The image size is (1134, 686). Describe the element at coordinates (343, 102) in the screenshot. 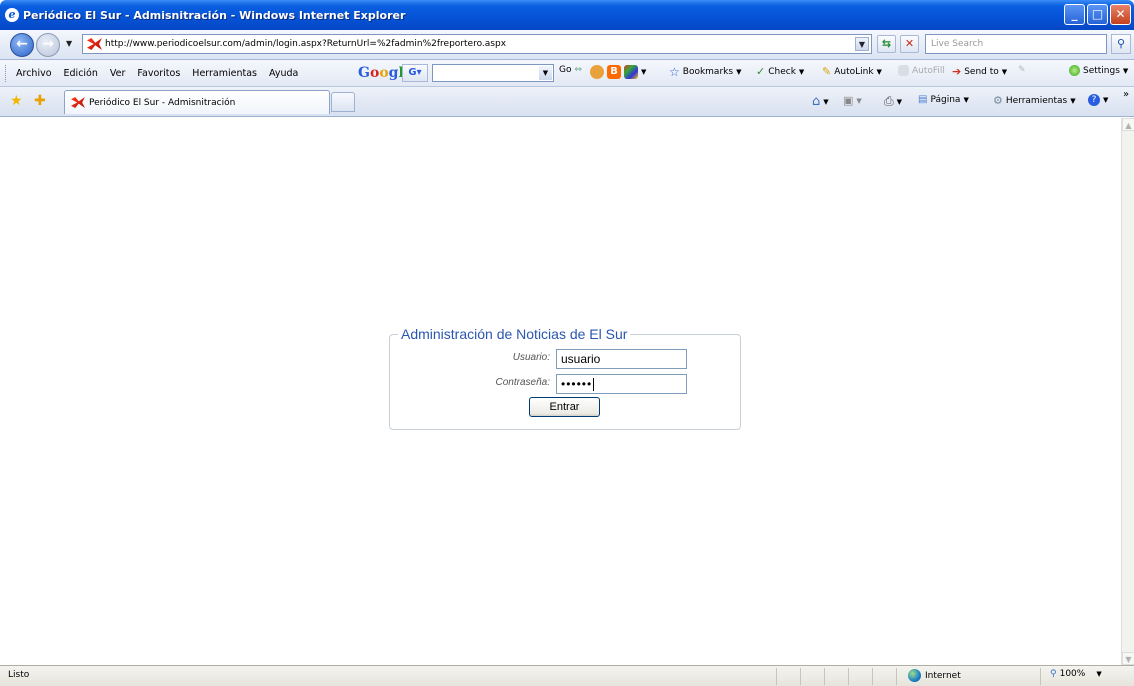

I see `new-tab-button` at that location.